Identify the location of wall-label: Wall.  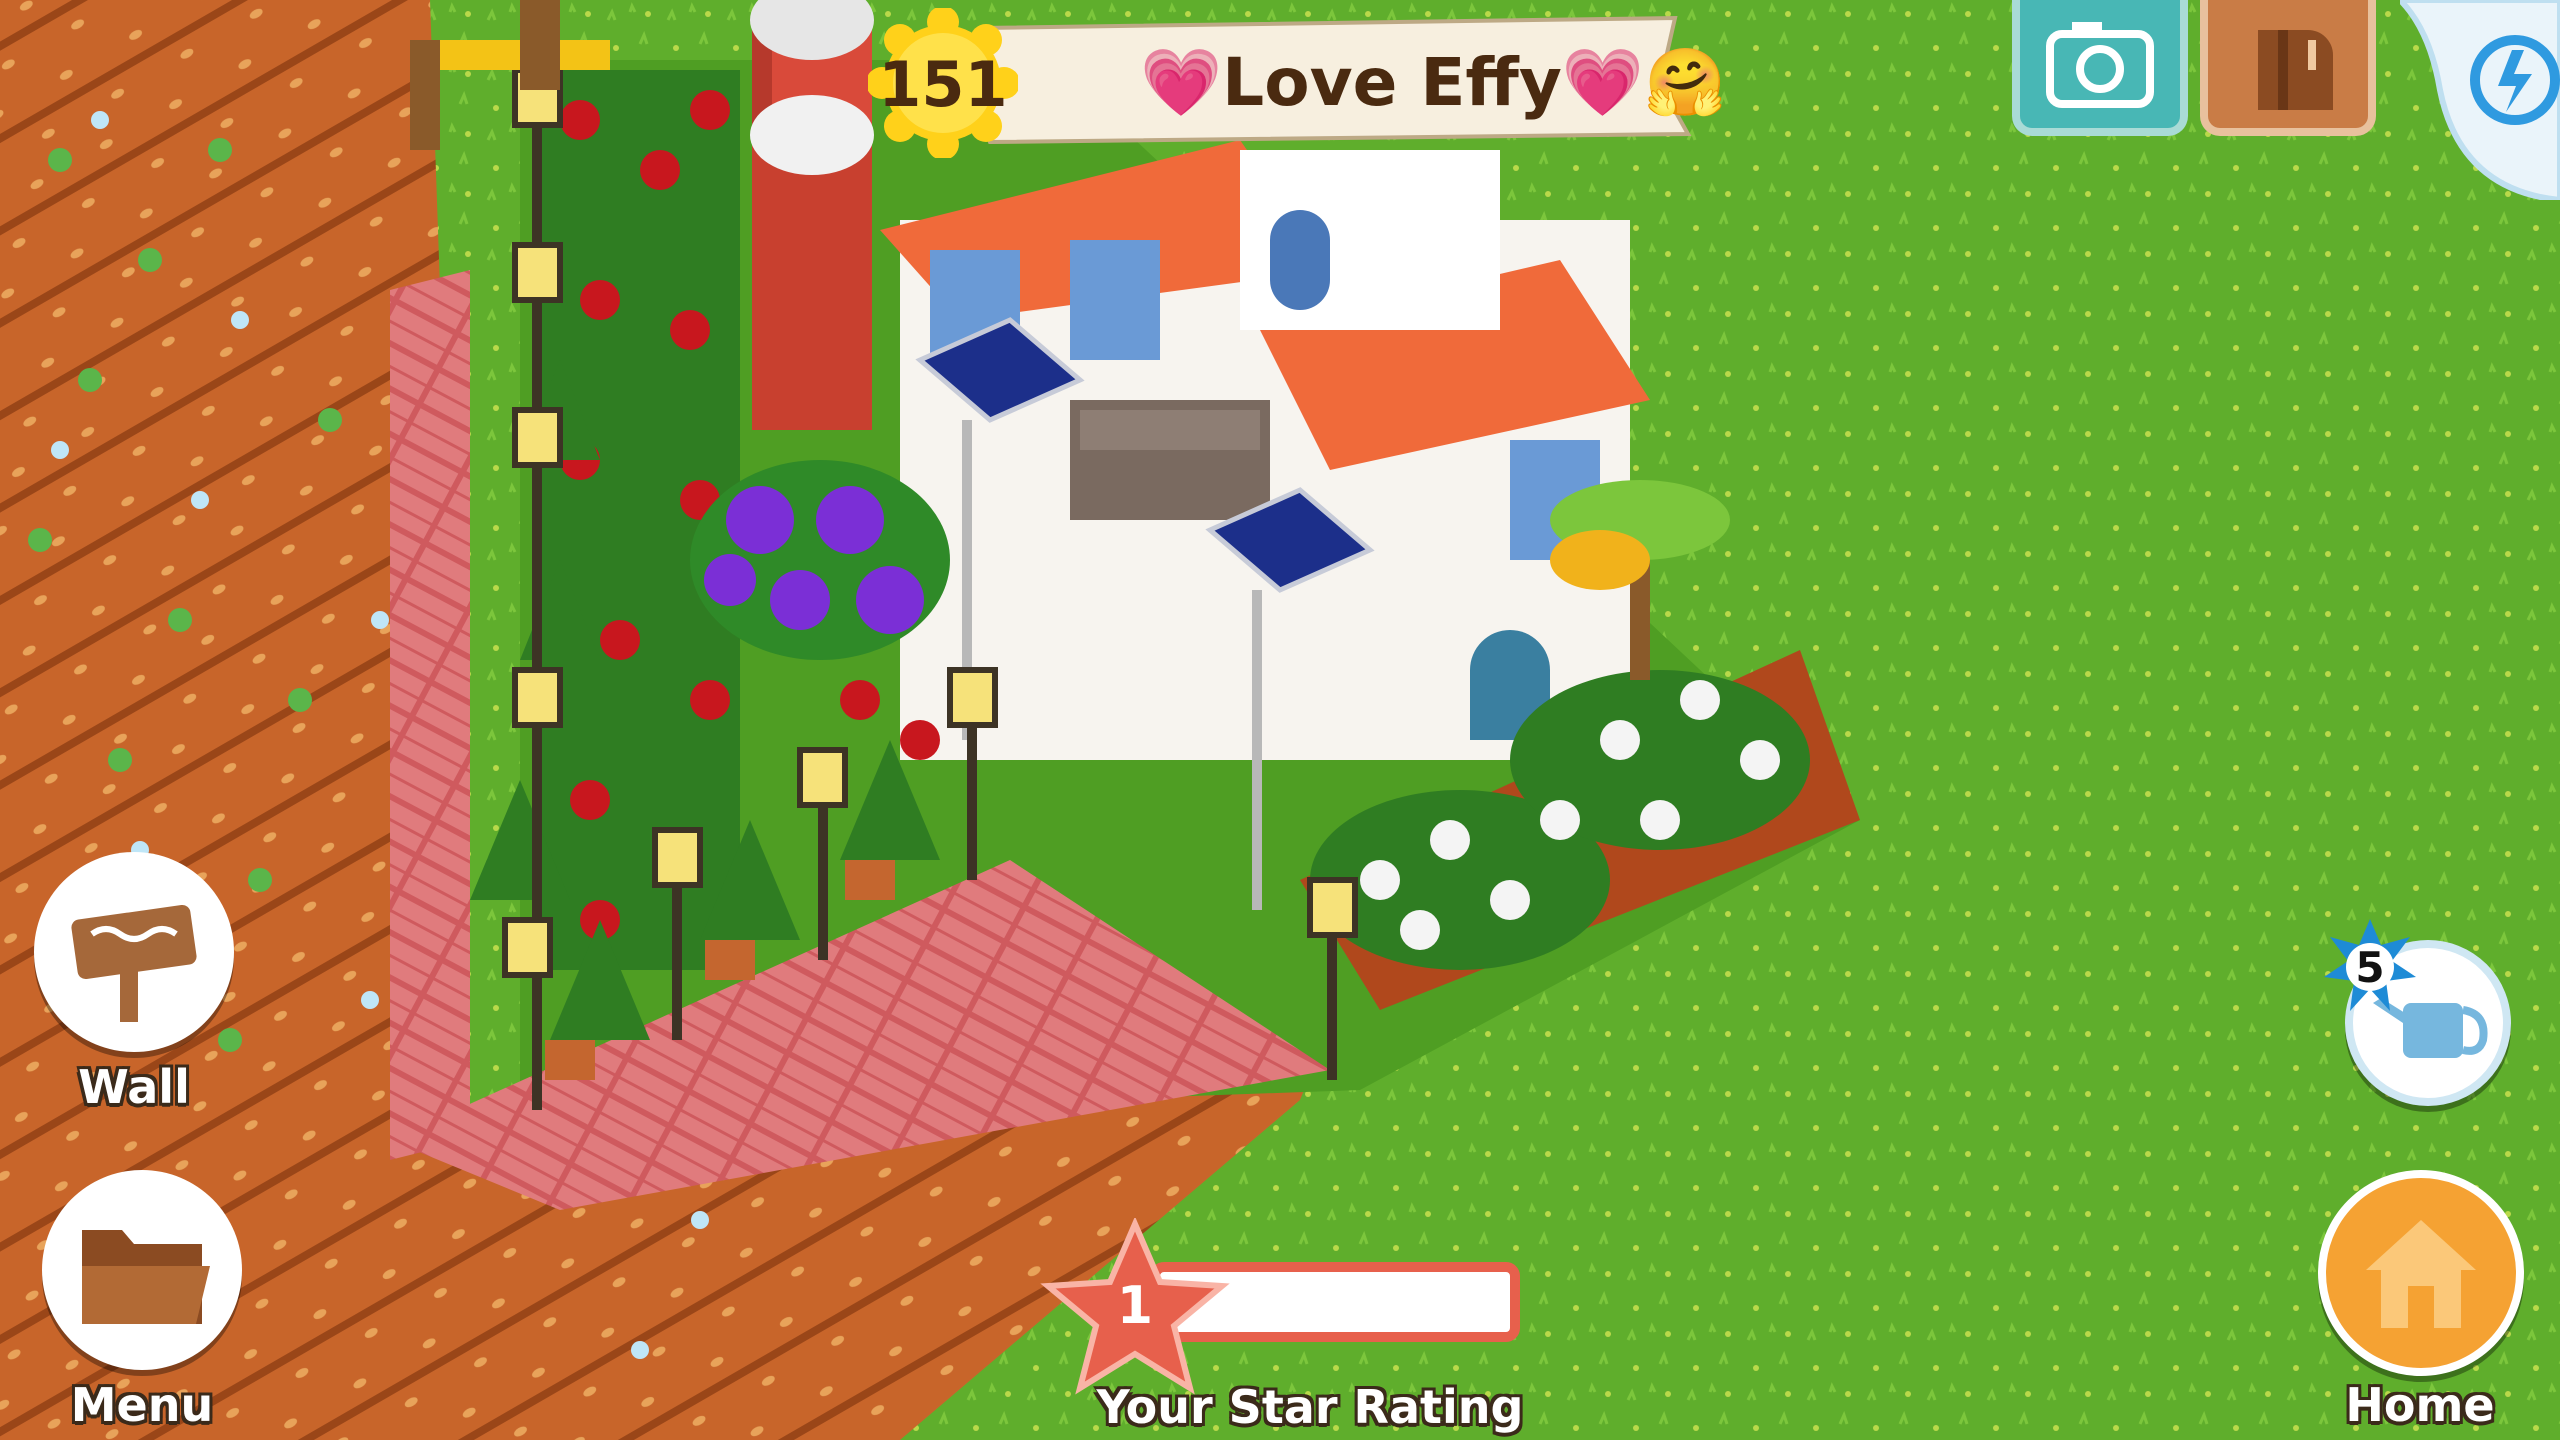
(134, 1087).